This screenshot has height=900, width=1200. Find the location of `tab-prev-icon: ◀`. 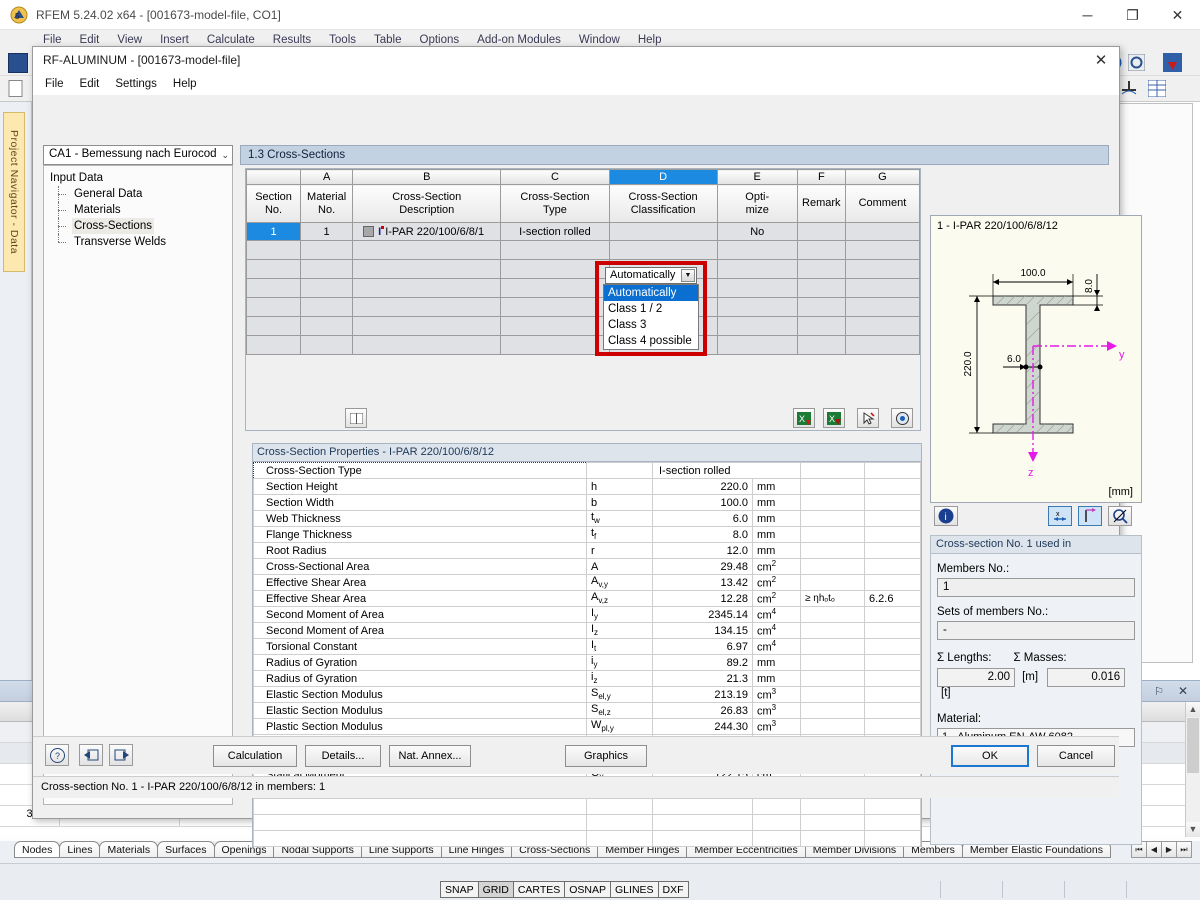

tab-prev-icon: ◀ is located at coordinates (1154, 849).